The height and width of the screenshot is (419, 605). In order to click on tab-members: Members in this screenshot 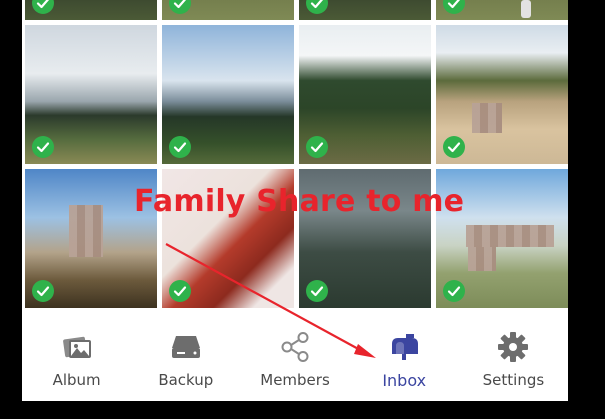, I will do `click(294, 356)`.